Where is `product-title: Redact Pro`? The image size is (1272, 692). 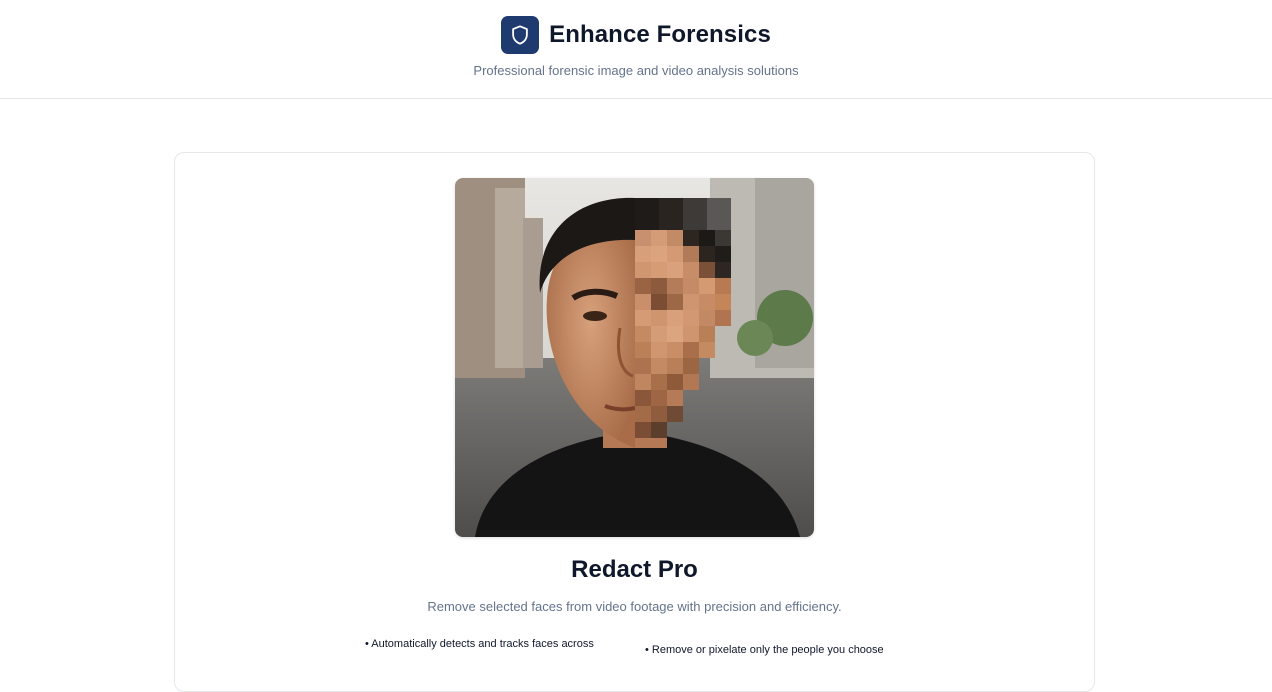
product-title: Redact Pro is located at coordinates (634, 569).